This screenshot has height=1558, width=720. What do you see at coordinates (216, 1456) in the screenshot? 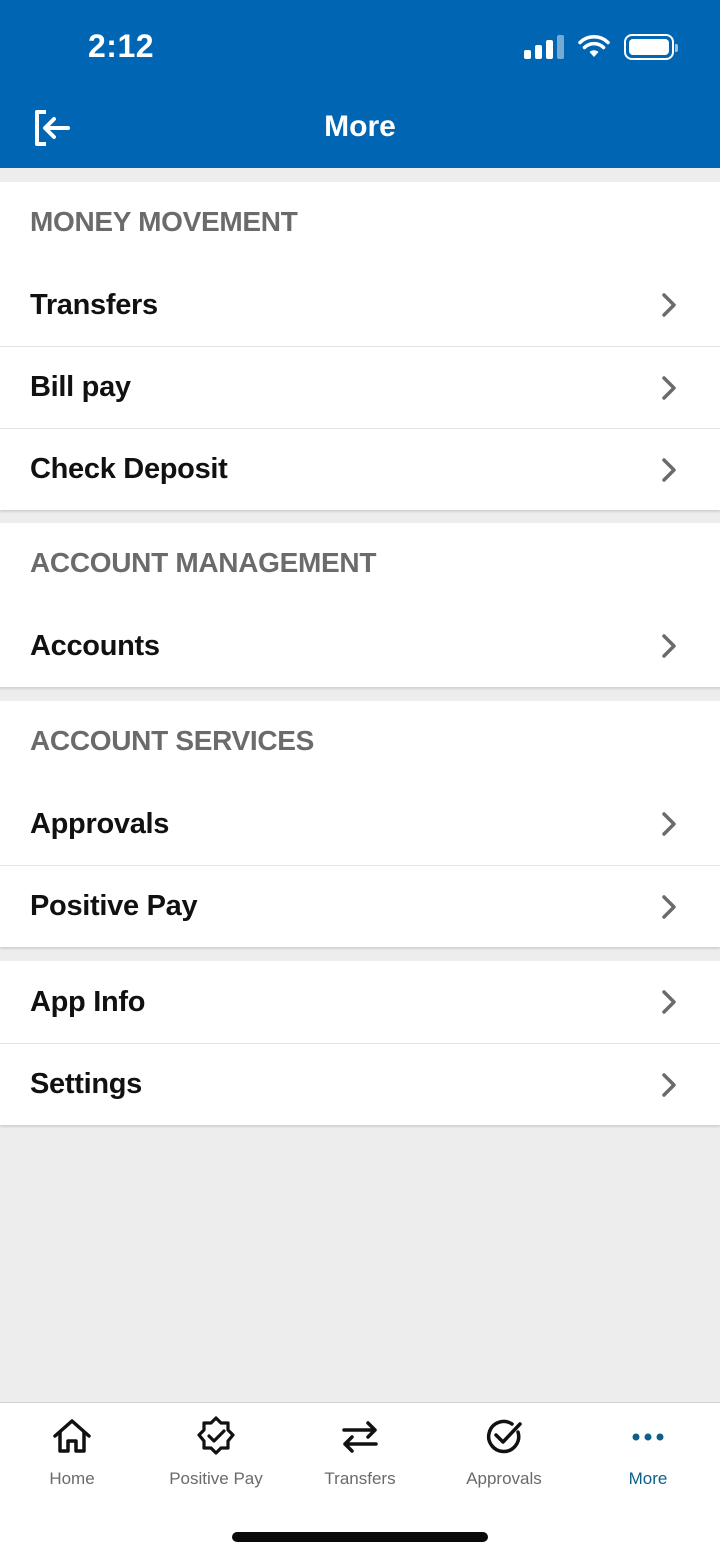
I see `tab-positive-pay: Positive Pay` at bounding box center [216, 1456].